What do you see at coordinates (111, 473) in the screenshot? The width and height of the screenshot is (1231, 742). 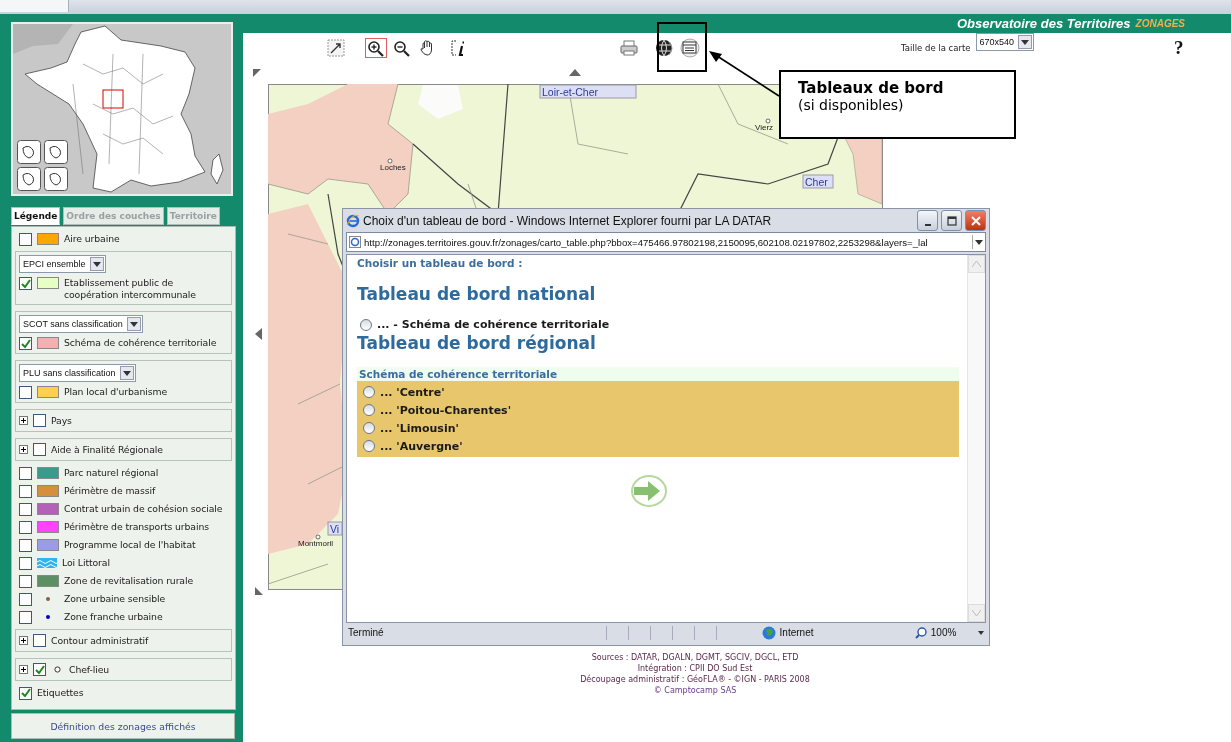 I see `layer-label: Parc naturel régional` at bounding box center [111, 473].